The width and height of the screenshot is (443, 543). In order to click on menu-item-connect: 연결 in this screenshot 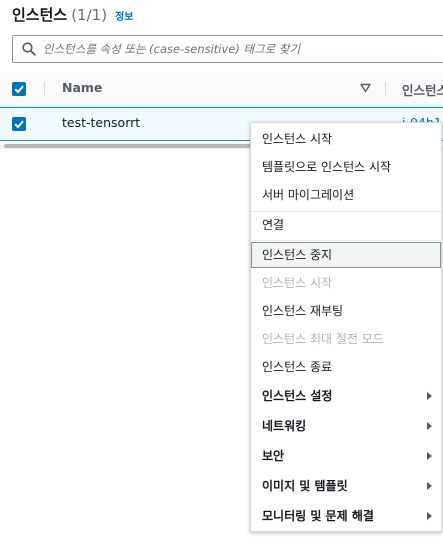, I will do `click(346, 225)`.